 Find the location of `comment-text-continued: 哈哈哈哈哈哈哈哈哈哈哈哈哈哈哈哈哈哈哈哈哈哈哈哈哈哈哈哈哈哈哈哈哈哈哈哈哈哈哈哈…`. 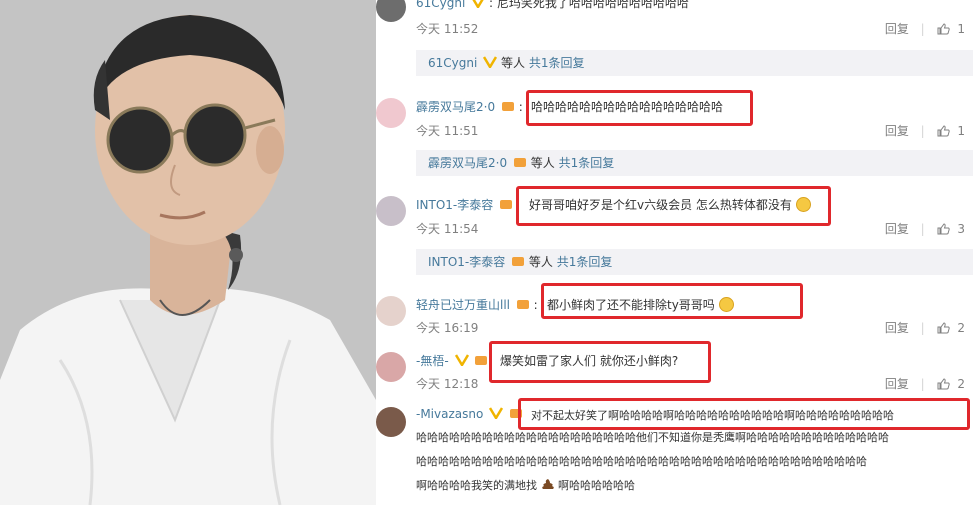

comment-text-continued: 哈哈哈哈哈哈哈哈哈哈哈哈哈哈哈哈哈哈哈哈哈哈哈哈哈哈哈哈哈哈哈哈哈哈哈哈哈哈哈哈… is located at coordinates (641, 461).